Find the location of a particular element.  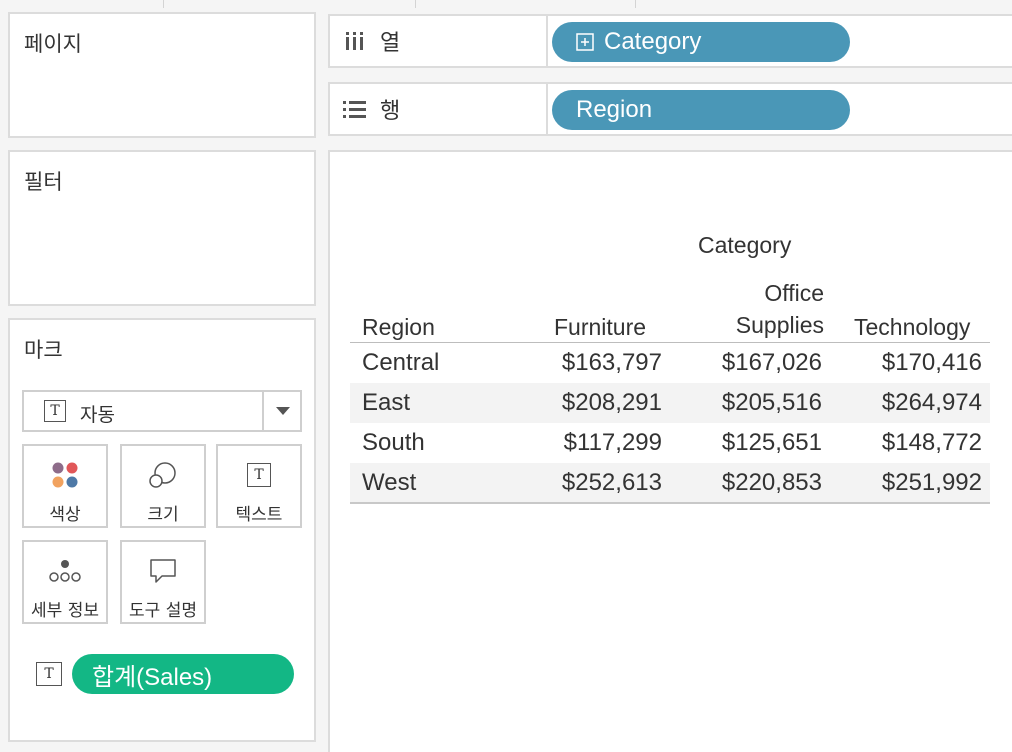

size-circles-icon is located at coordinates (163, 475).